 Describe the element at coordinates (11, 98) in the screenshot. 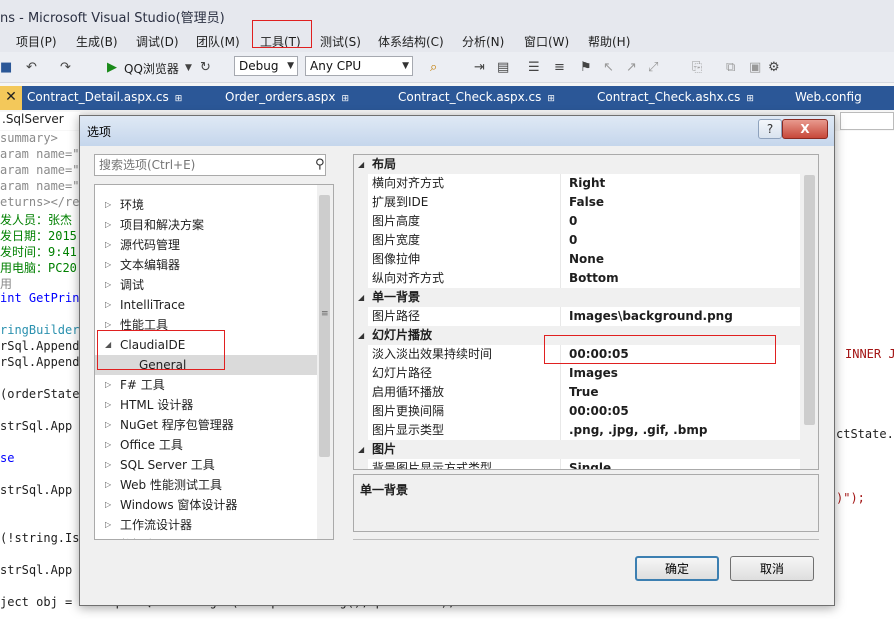

I see `close-icon: ✕` at that location.